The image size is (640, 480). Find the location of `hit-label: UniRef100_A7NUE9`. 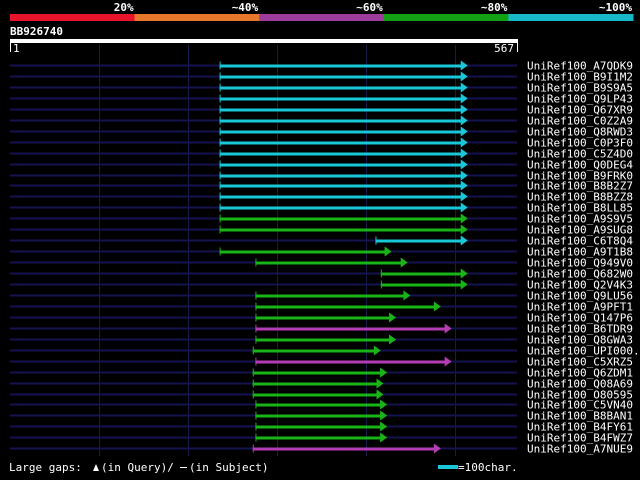

hit-label: UniRef100_A7NUE9 is located at coordinates (580, 449).